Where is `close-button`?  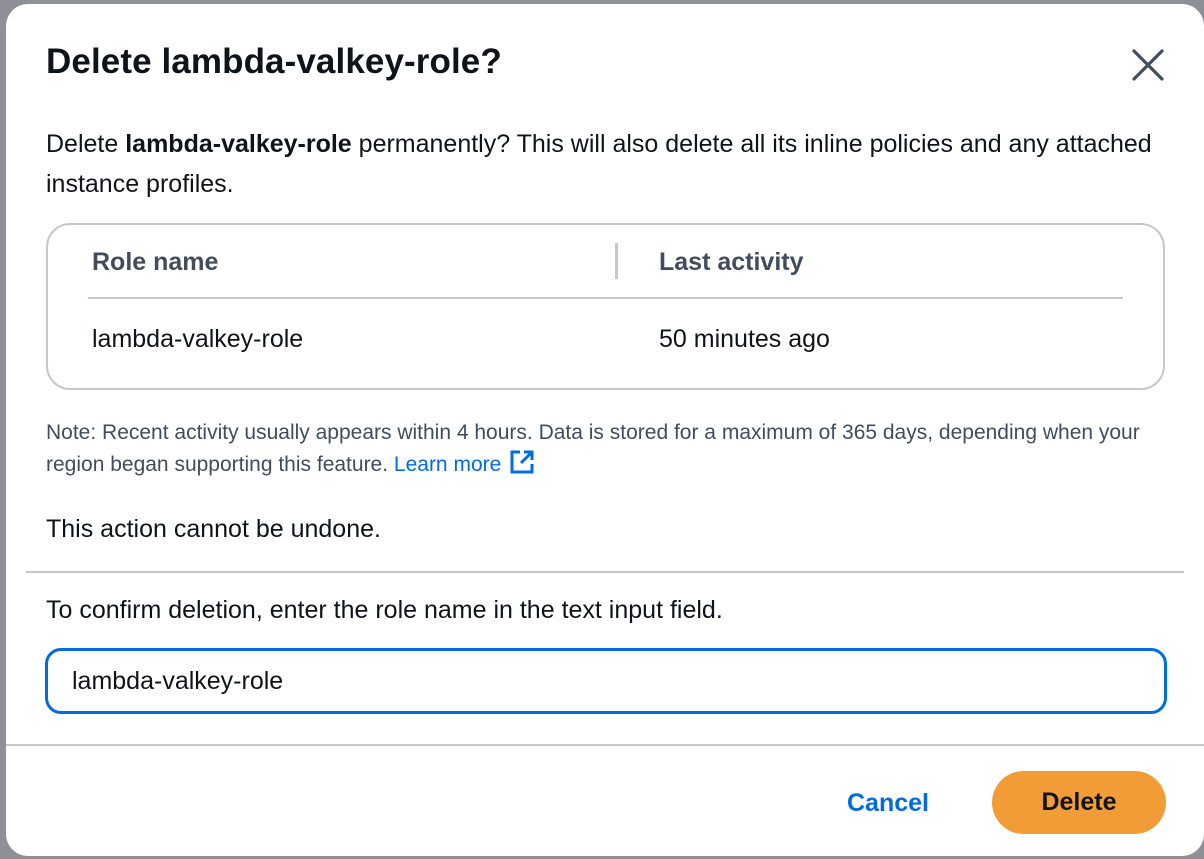 close-button is located at coordinates (1148, 65).